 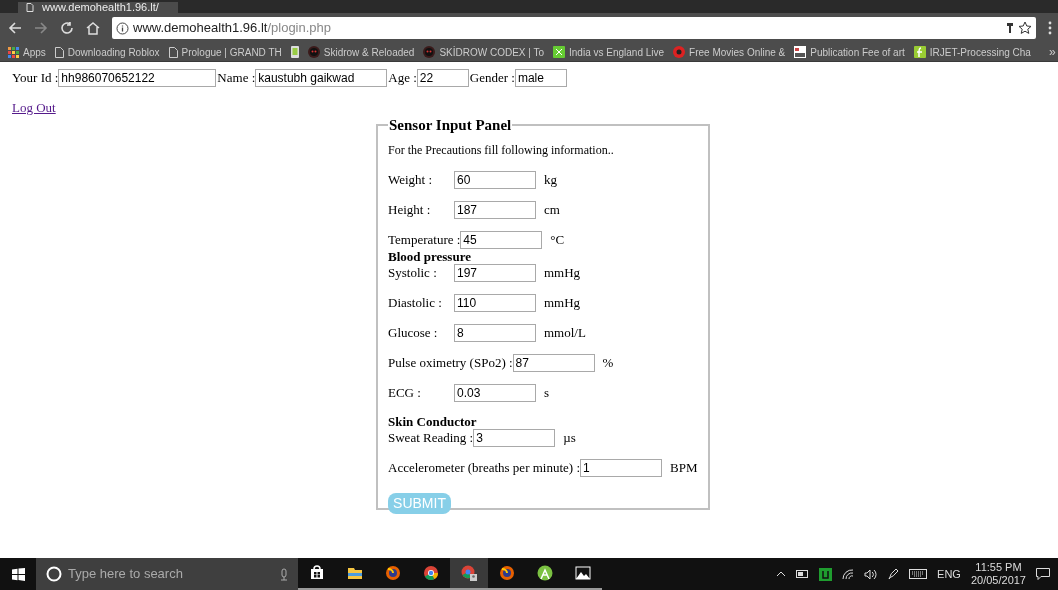 I want to click on taskbar-app, so click(x=469, y=574).